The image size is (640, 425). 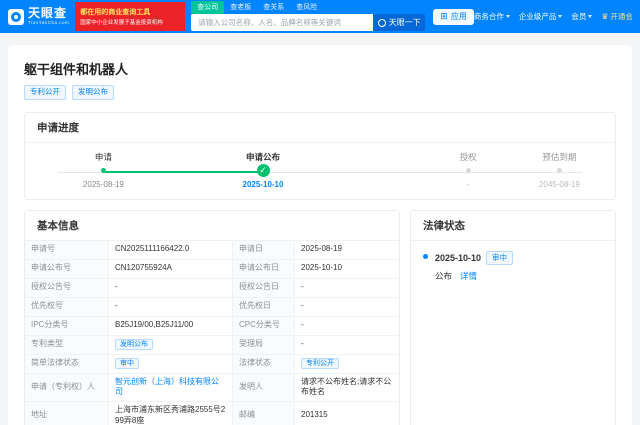 I want to click on promo-line1: 都在用的商业查询工具, so click(x=115, y=12).